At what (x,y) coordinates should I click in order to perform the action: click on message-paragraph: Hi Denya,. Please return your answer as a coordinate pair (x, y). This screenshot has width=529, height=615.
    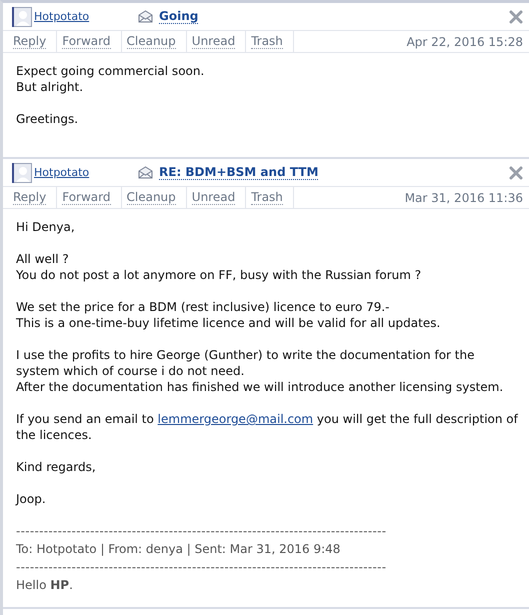
    Looking at the image, I should click on (46, 227).